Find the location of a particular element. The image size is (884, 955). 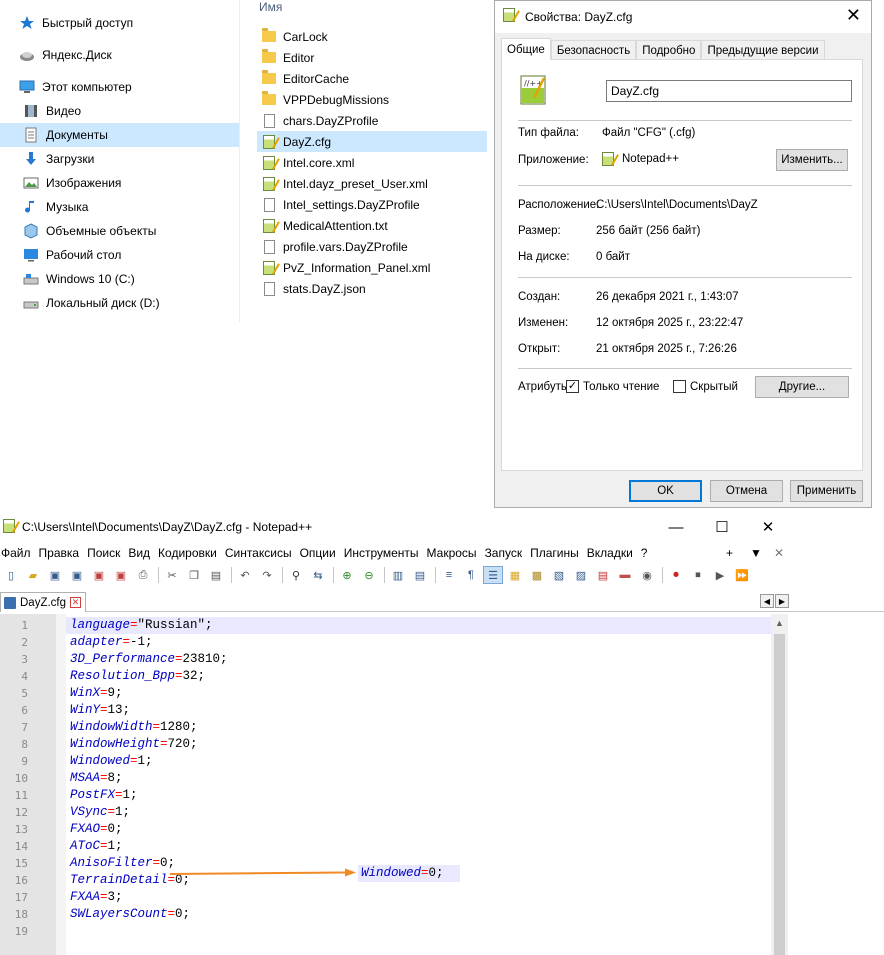

dropdown-icon: ▼ is located at coordinates (756, 553).